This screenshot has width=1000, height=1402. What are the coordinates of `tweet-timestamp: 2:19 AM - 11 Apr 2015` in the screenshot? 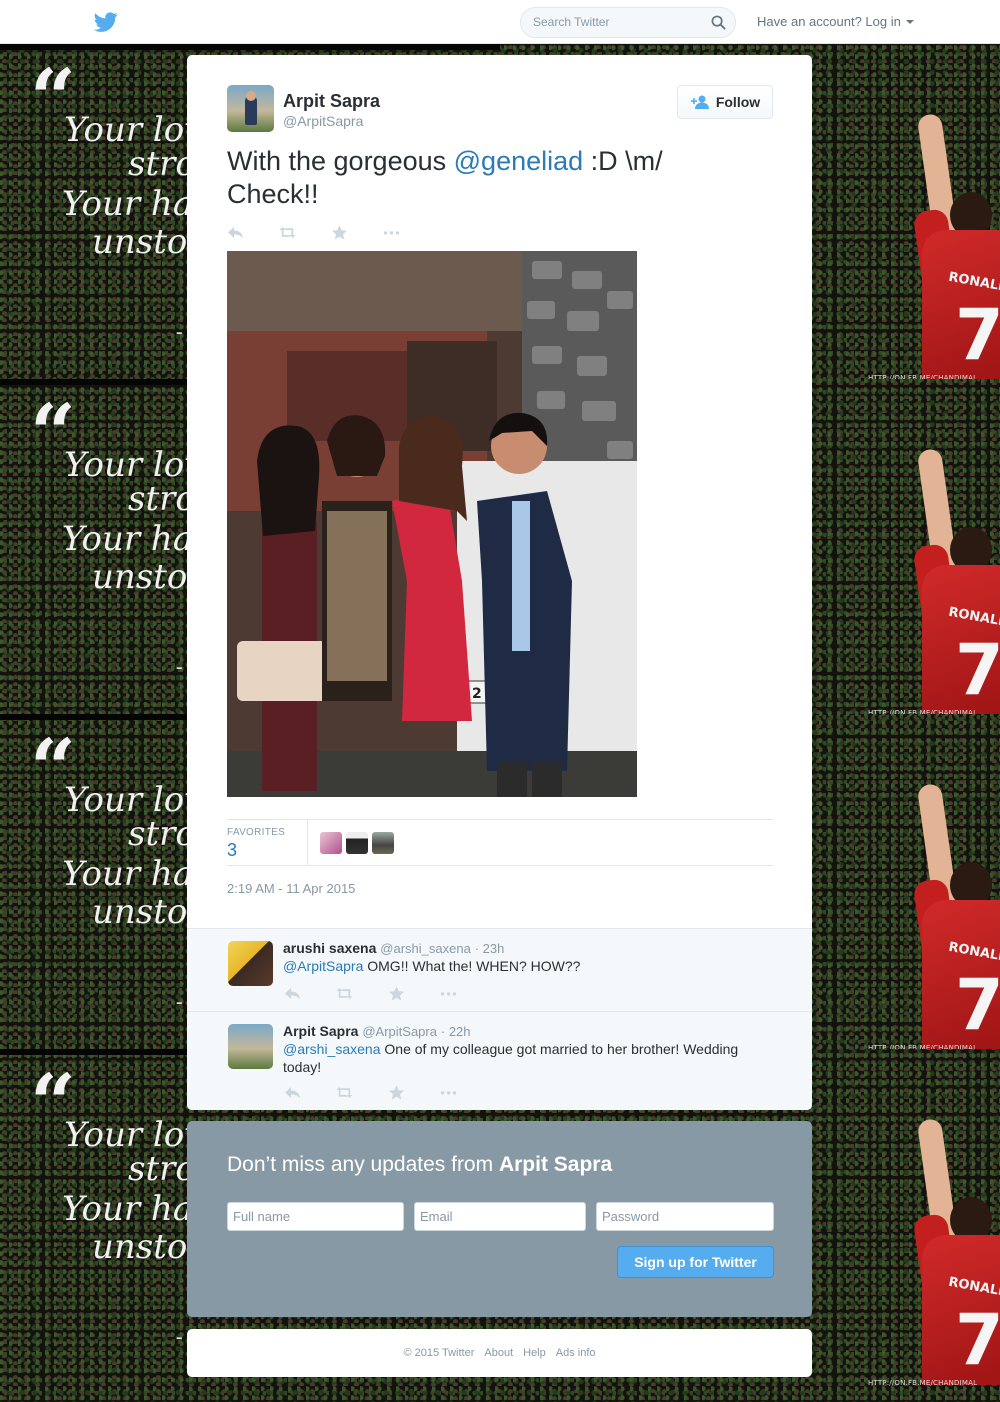 It's located at (291, 888).